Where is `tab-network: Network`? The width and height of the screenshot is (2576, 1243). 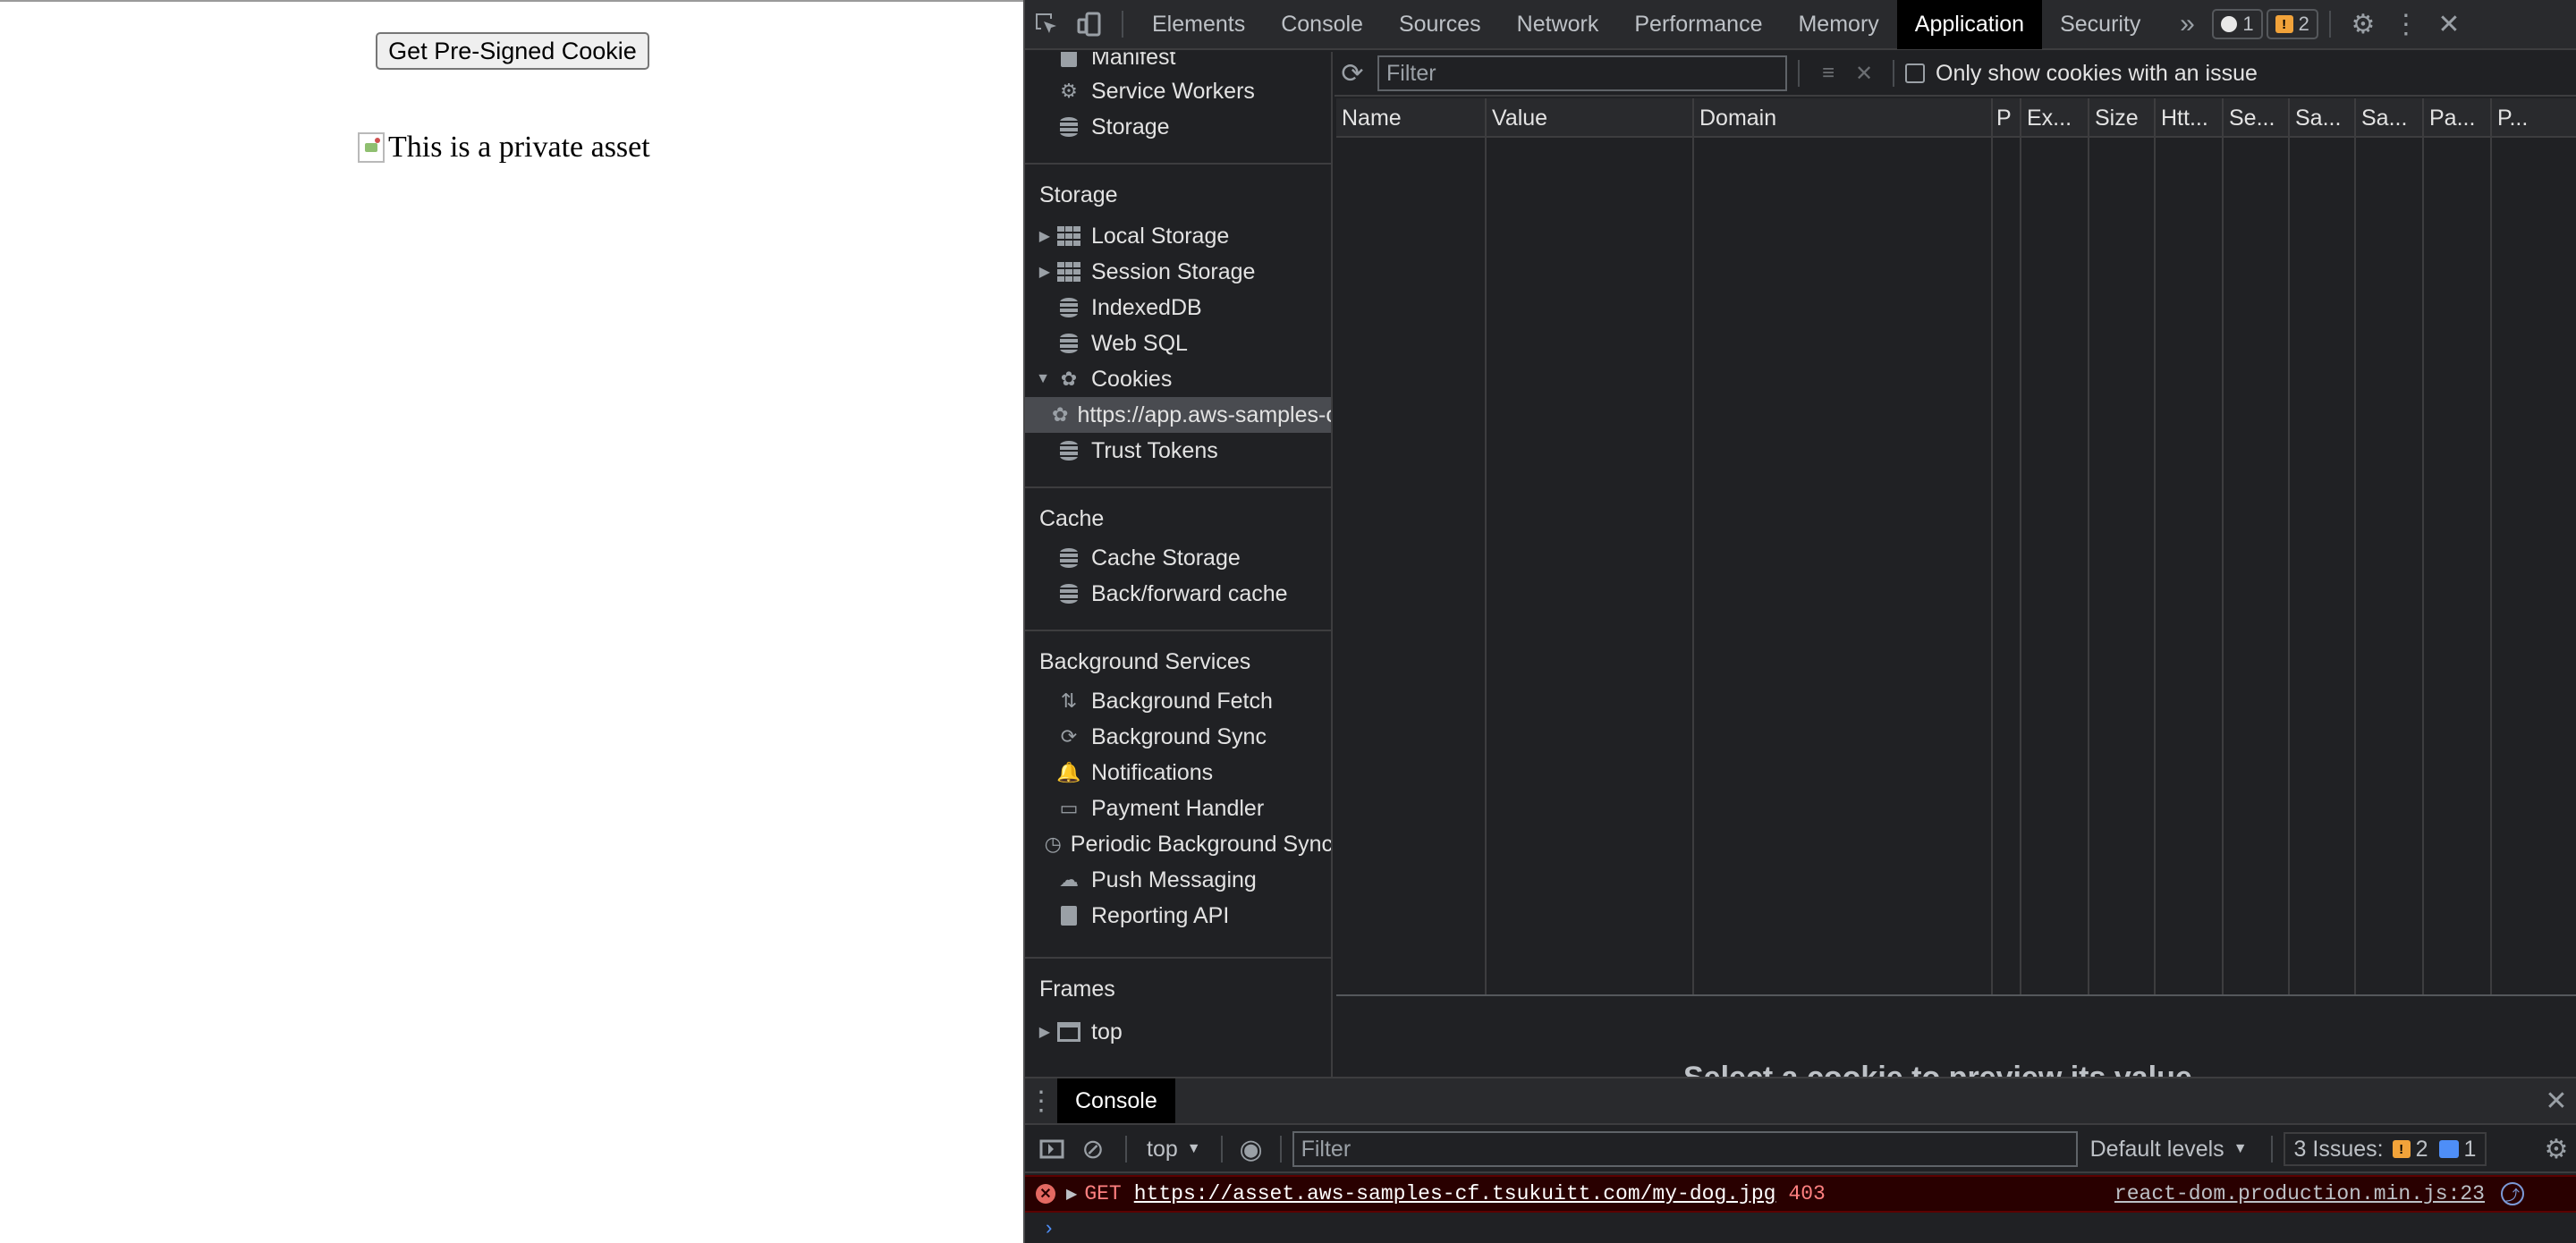 tab-network: Network is located at coordinates (1558, 24).